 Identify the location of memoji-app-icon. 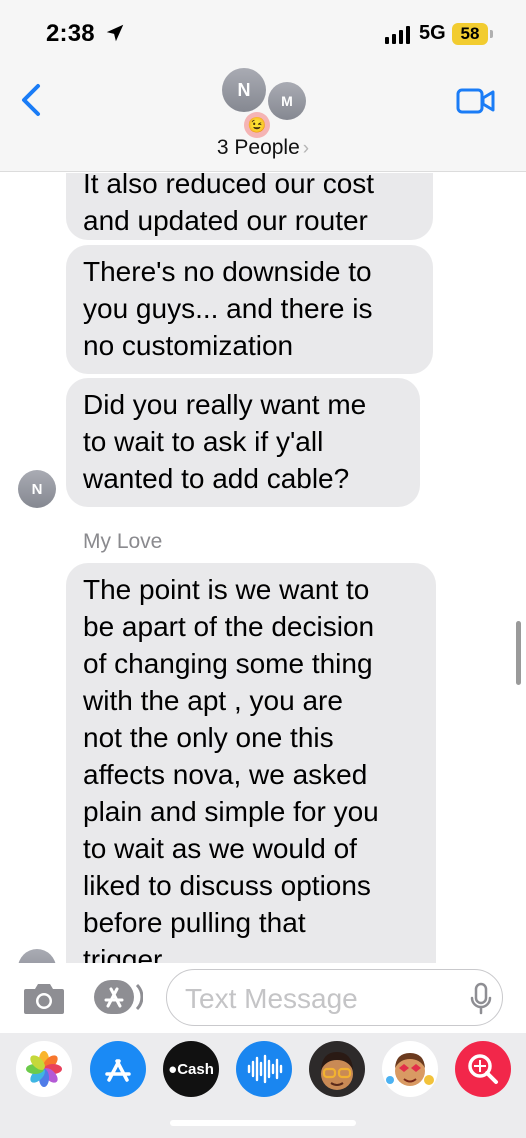
(337, 1069).